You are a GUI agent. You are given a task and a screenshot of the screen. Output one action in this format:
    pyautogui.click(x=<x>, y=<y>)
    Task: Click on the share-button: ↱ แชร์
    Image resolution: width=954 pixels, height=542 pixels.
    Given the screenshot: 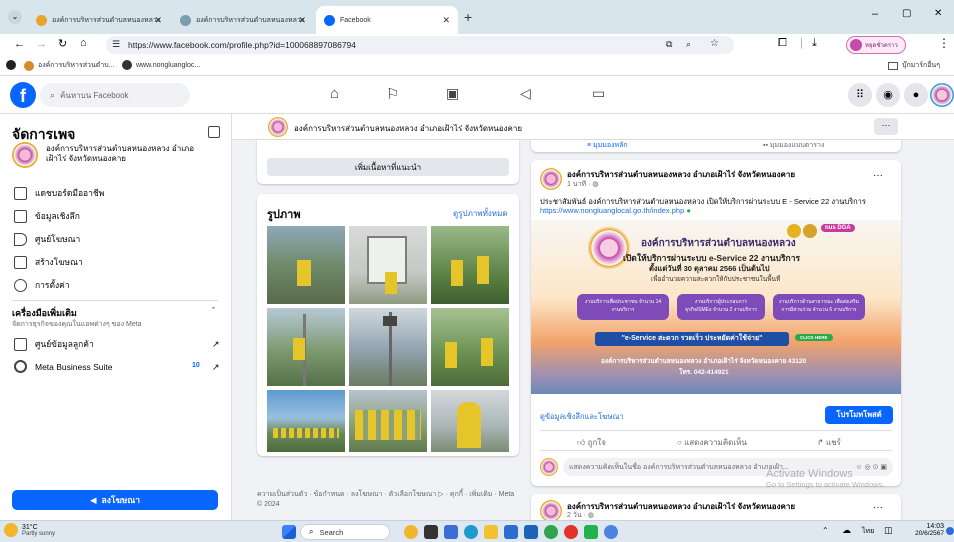 What is the action you would take?
    pyautogui.click(x=829, y=442)
    